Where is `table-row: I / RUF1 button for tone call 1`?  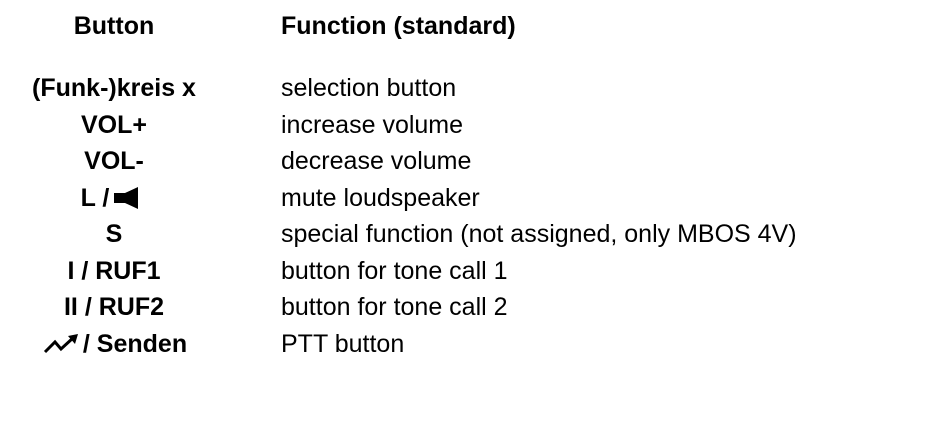 table-row: I / RUF1 button for tone call 1 is located at coordinates (470, 271).